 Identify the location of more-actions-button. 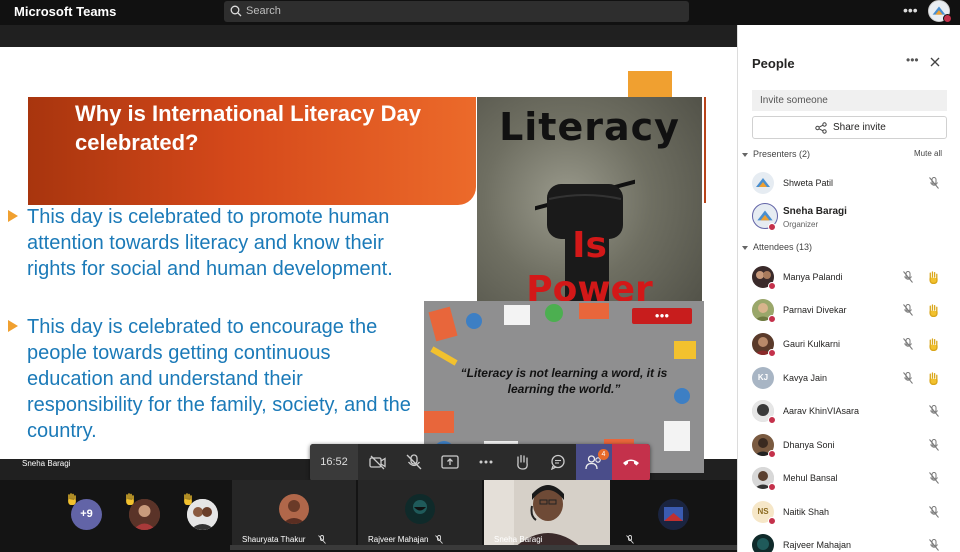
(486, 462).